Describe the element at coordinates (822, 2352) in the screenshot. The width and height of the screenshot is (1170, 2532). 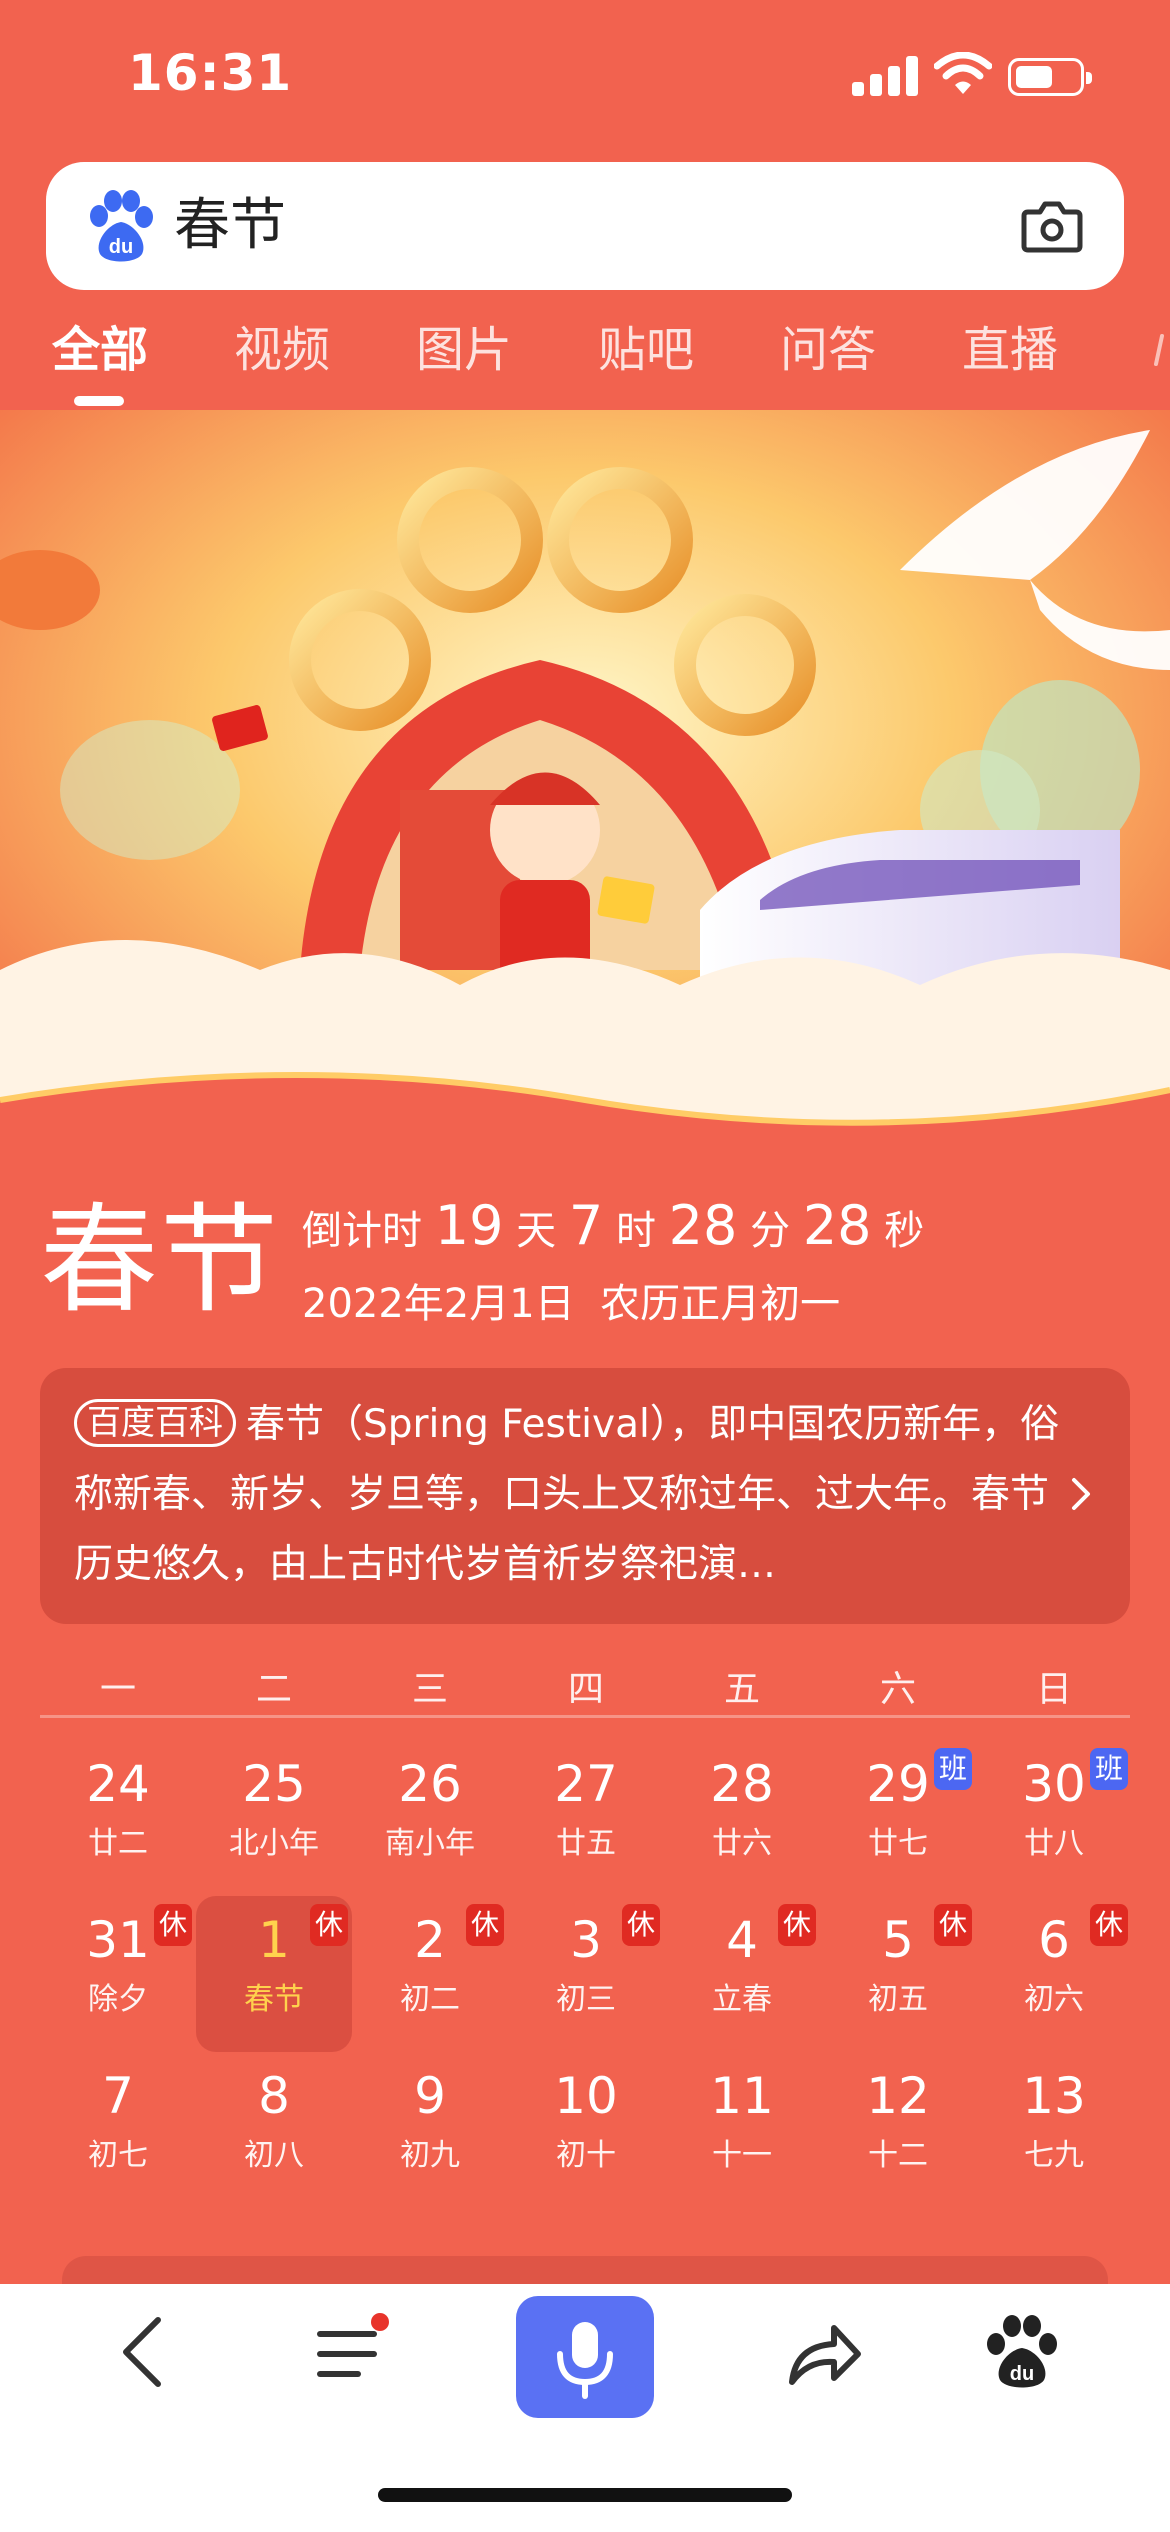
I see `share-icon` at that location.